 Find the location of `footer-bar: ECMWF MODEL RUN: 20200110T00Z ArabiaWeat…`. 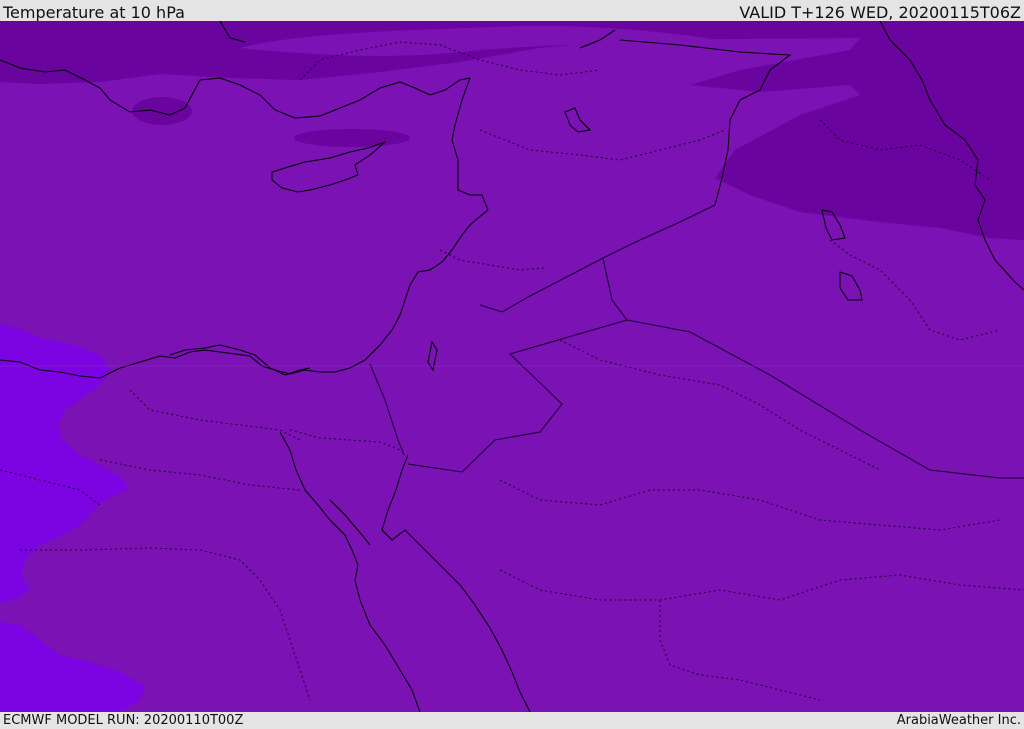

footer-bar: ECMWF MODEL RUN: 20200110T00Z ArabiaWeat… is located at coordinates (512, 720).